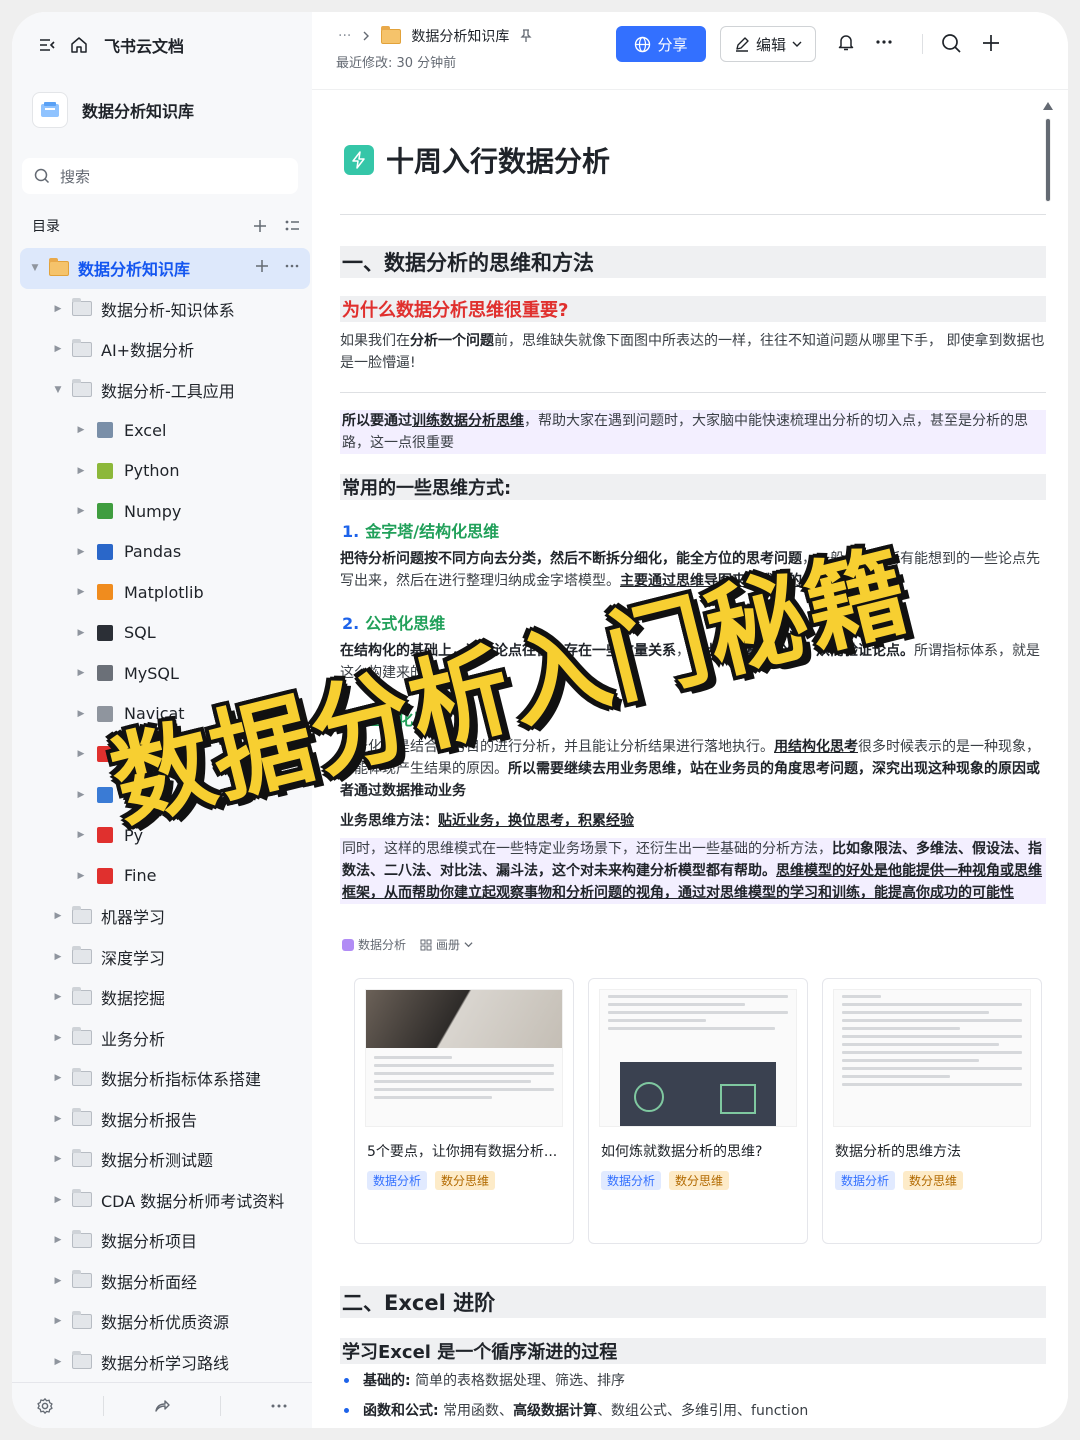 This screenshot has width=1080, height=1440. Describe the element at coordinates (47, 45) in the screenshot. I see `collapse-sidebar-icon` at that location.